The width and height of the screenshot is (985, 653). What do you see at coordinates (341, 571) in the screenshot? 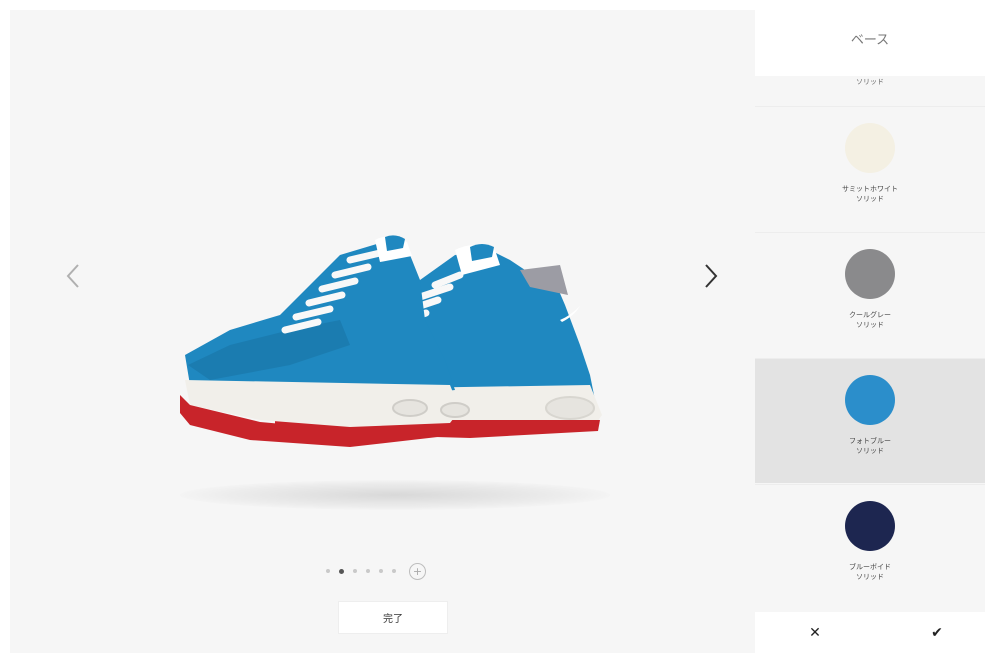
I see `pagination-dot-active` at bounding box center [341, 571].